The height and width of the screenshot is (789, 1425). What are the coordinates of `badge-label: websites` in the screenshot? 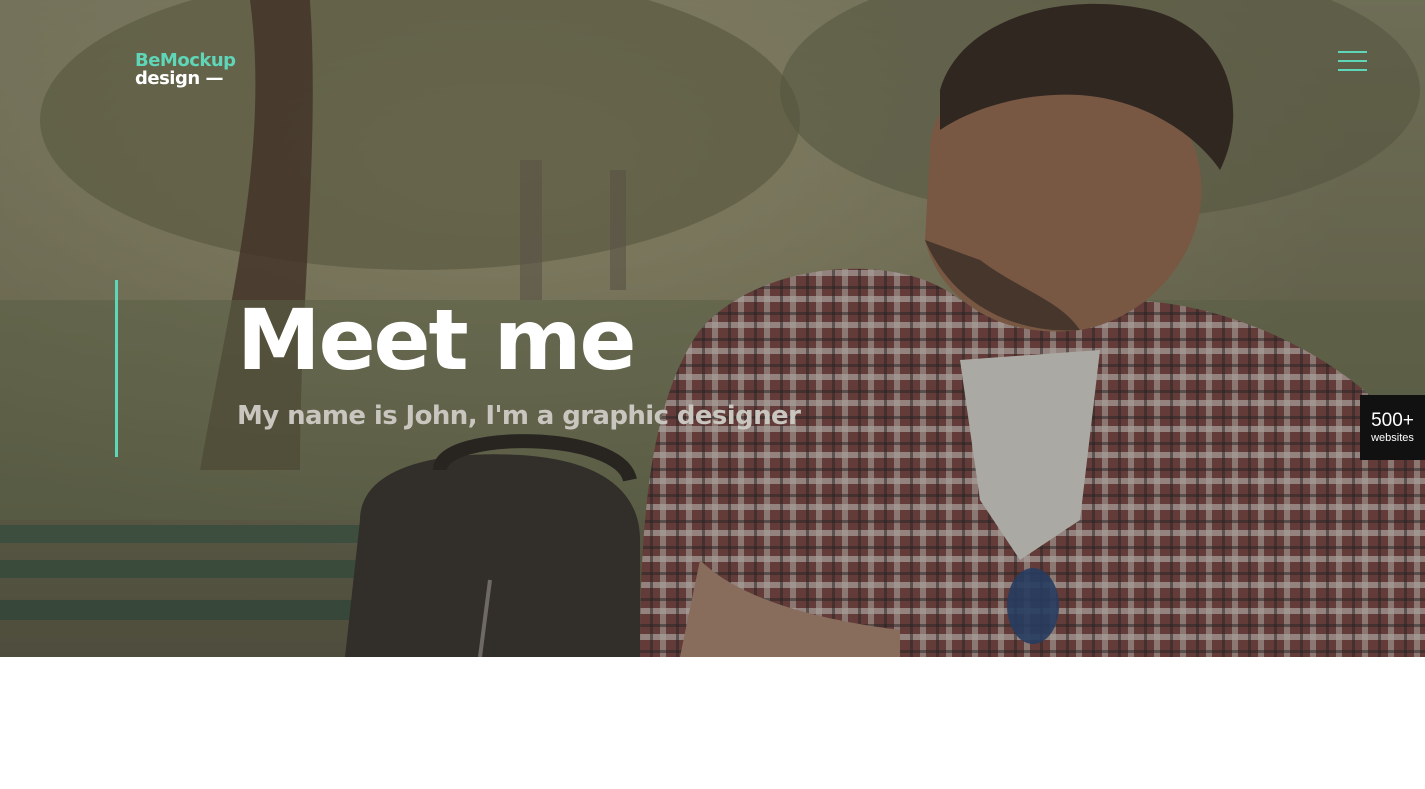 It's located at (1392, 438).